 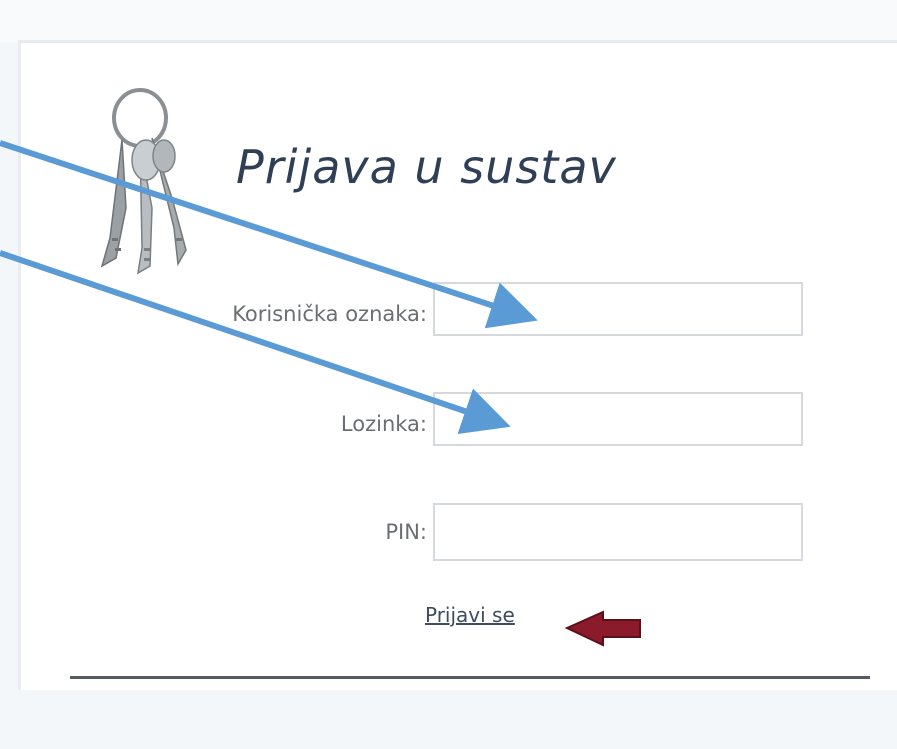 What do you see at coordinates (426, 167) in the screenshot?
I see `page-title: Prijava u sustav` at bounding box center [426, 167].